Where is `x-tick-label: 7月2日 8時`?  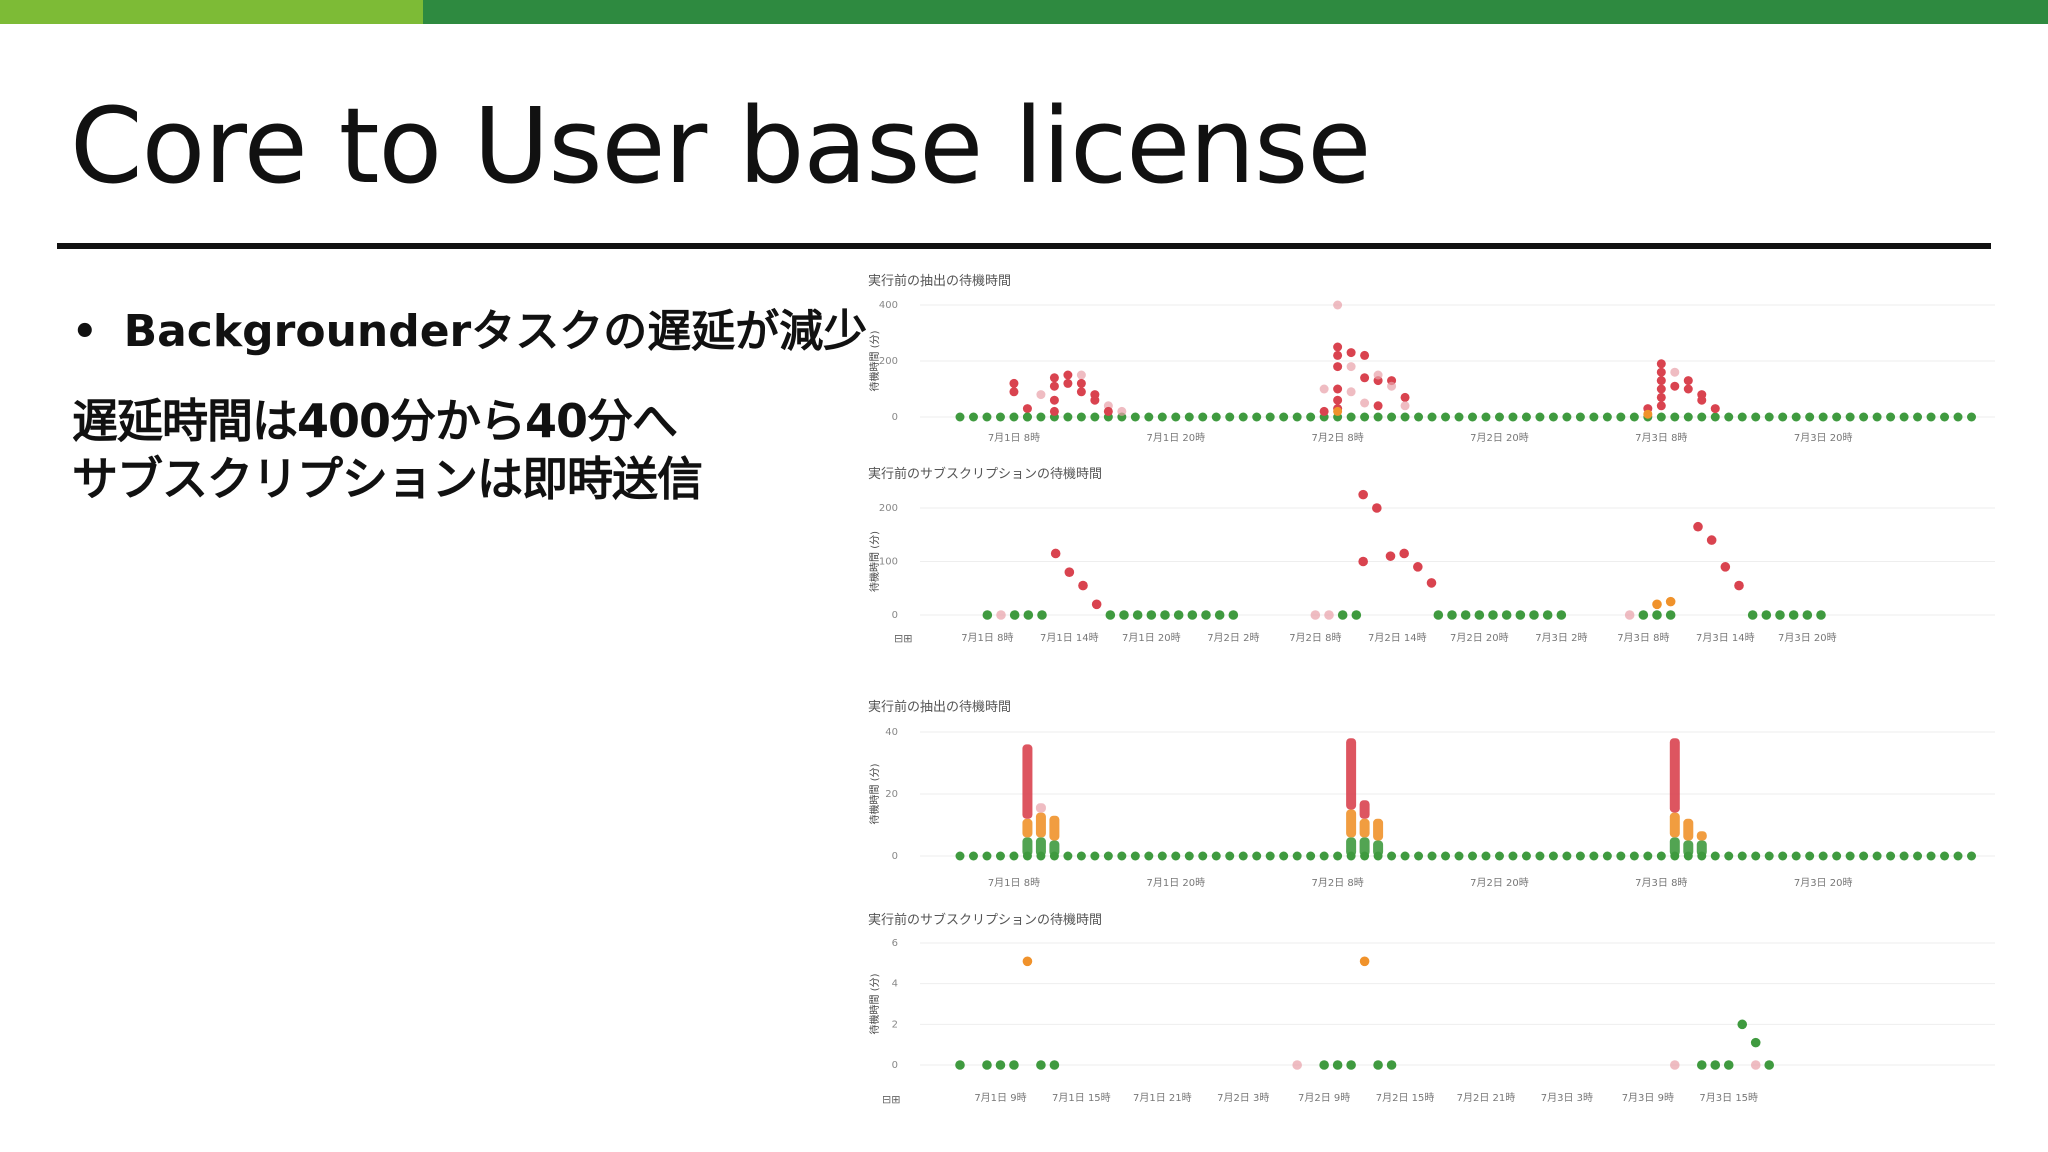
x-tick-label: 7月2日 8時 is located at coordinates (1337, 438).